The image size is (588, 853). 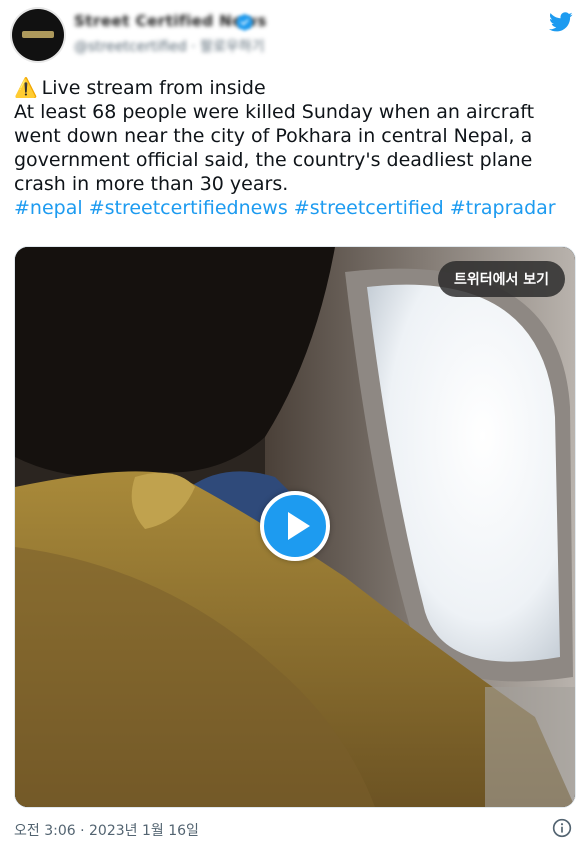 What do you see at coordinates (501, 279) in the screenshot?
I see `view-on-twitter-button: 트위터에서 보기` at bounding box center [501, 279].